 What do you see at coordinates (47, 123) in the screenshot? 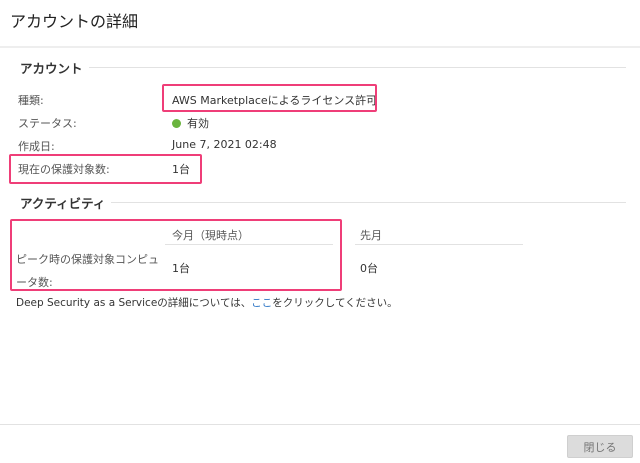
I see `status-label: ステータス:` at bounding box center [47, 123].